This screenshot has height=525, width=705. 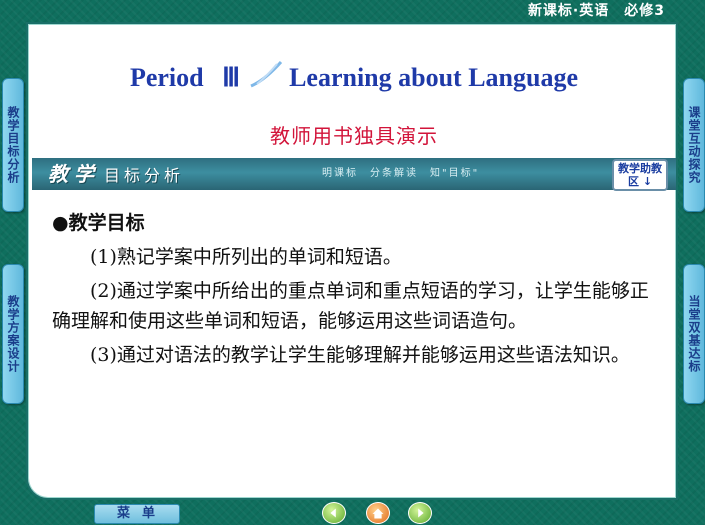 I want to click on objective-item-1: (1)熟记学案中所列出的单词和短语。, so click(x=246, y=257).